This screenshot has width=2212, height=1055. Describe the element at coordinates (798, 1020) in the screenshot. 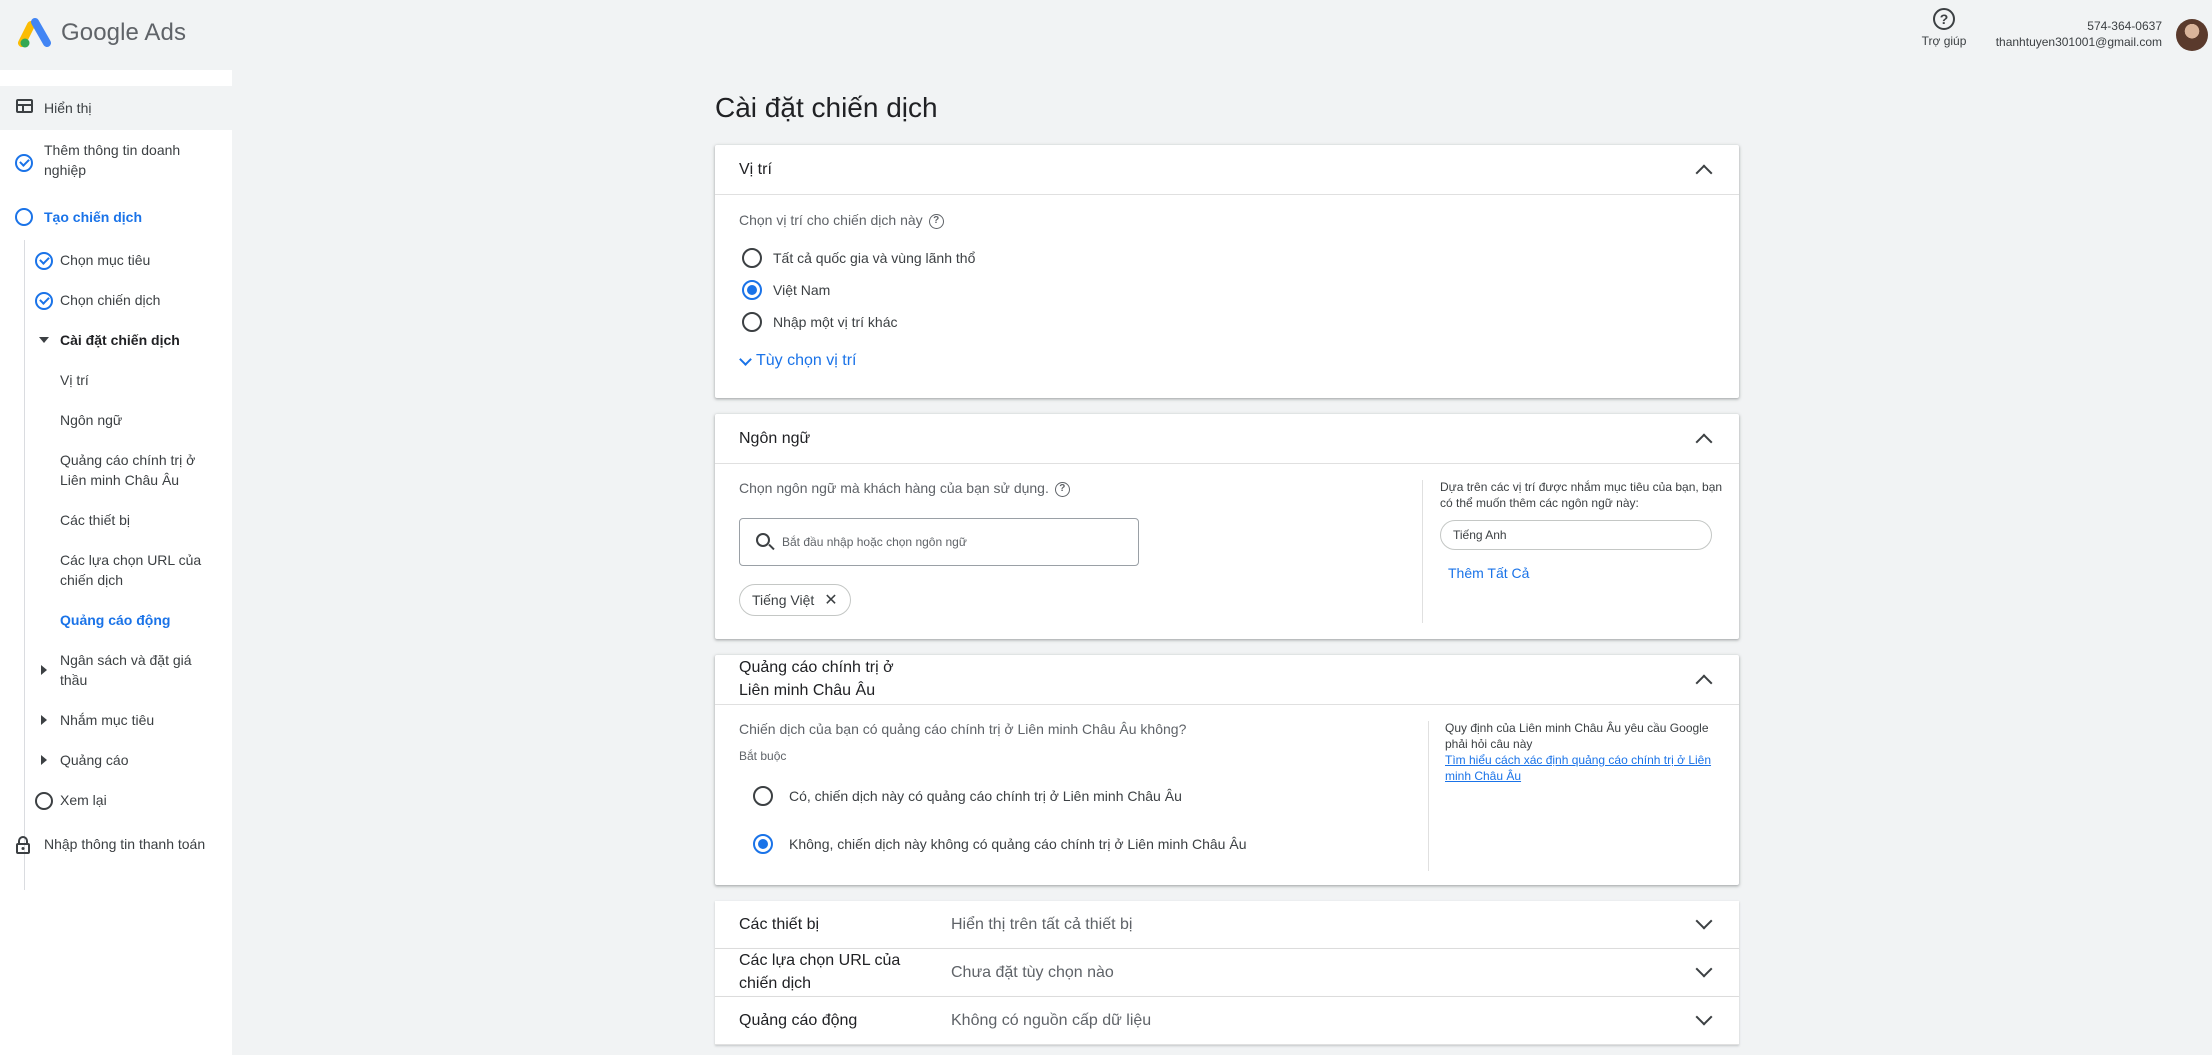

I see `row-title: Quảng cáo động` at that location.